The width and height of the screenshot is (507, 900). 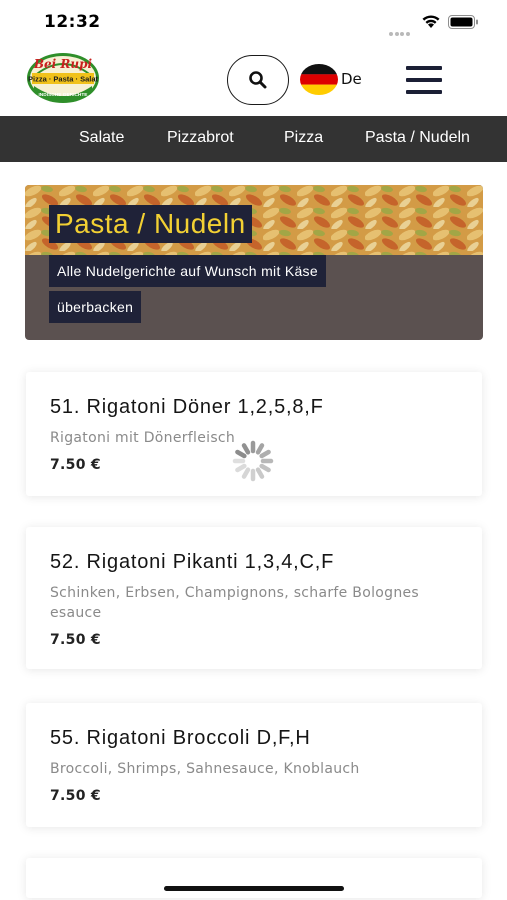 I want to click on status-bar: 12:32, so click(x=253, y=23).